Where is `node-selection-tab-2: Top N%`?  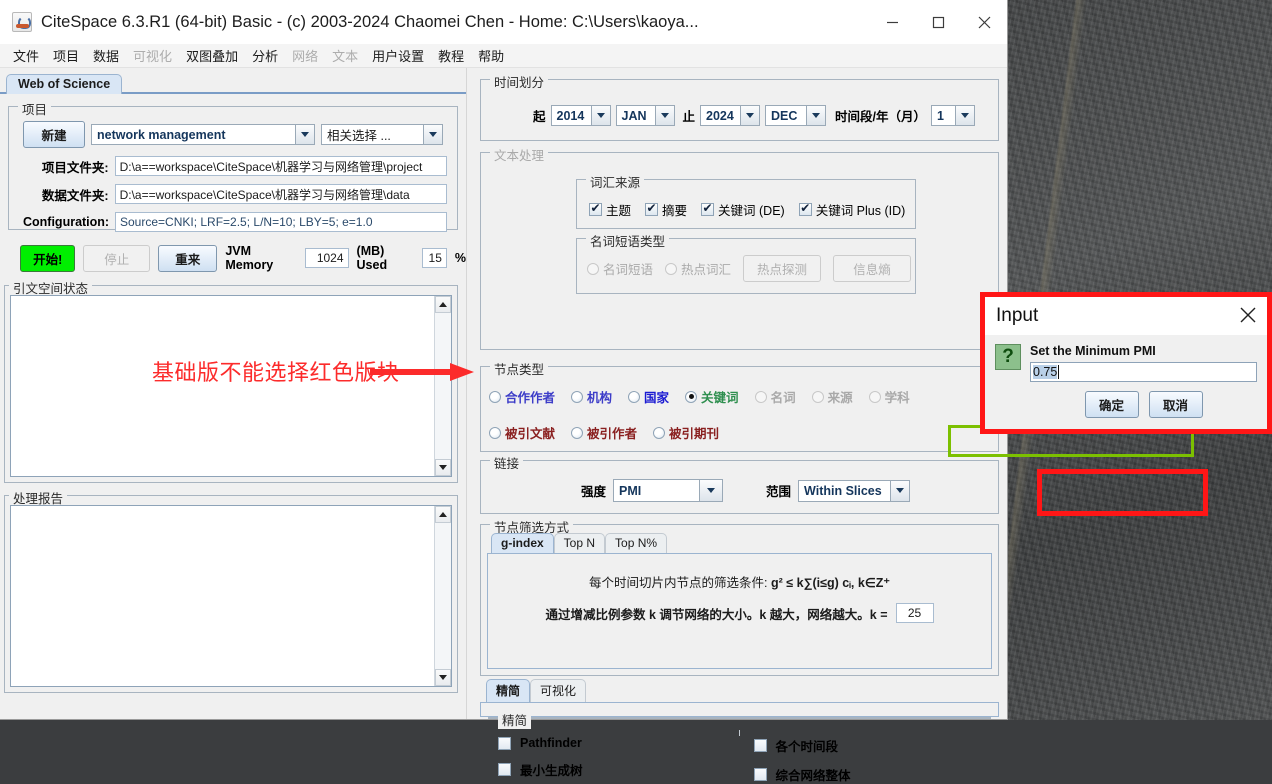
node-selection-tab-2: Top N% is located at coordinates (636, 543).